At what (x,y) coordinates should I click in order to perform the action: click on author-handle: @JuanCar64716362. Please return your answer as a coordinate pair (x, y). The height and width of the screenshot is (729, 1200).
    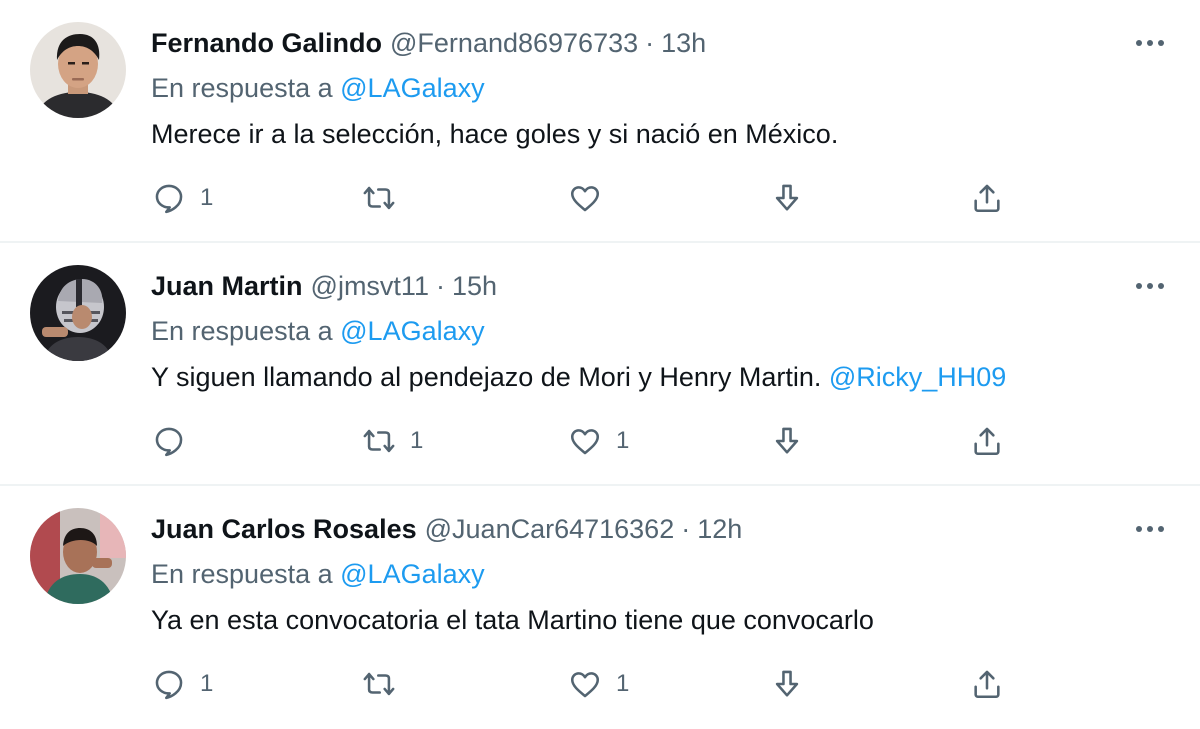
    Looking at the image, I should click on (550, 529).